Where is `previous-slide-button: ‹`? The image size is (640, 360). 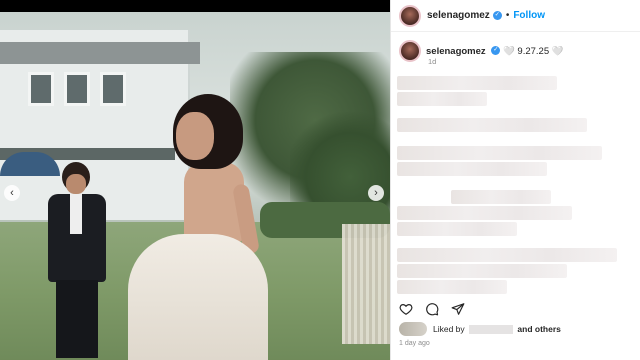
previous-slide-button: ‹ is located at coordinates (12, 193).